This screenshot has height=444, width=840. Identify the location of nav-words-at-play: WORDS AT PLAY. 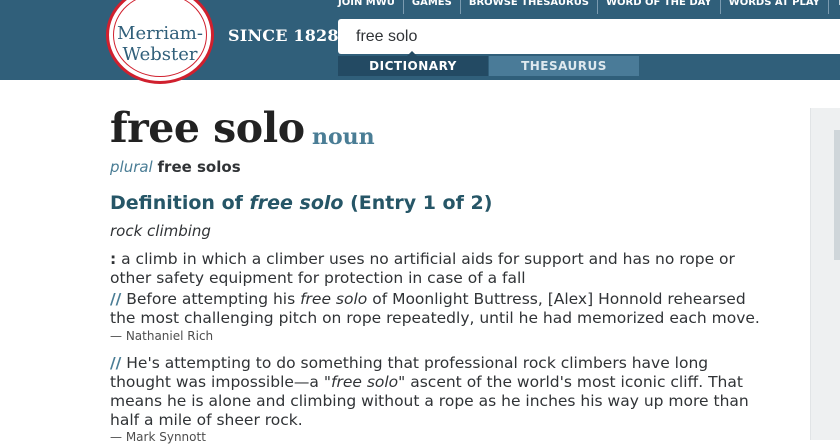
(773, 7).